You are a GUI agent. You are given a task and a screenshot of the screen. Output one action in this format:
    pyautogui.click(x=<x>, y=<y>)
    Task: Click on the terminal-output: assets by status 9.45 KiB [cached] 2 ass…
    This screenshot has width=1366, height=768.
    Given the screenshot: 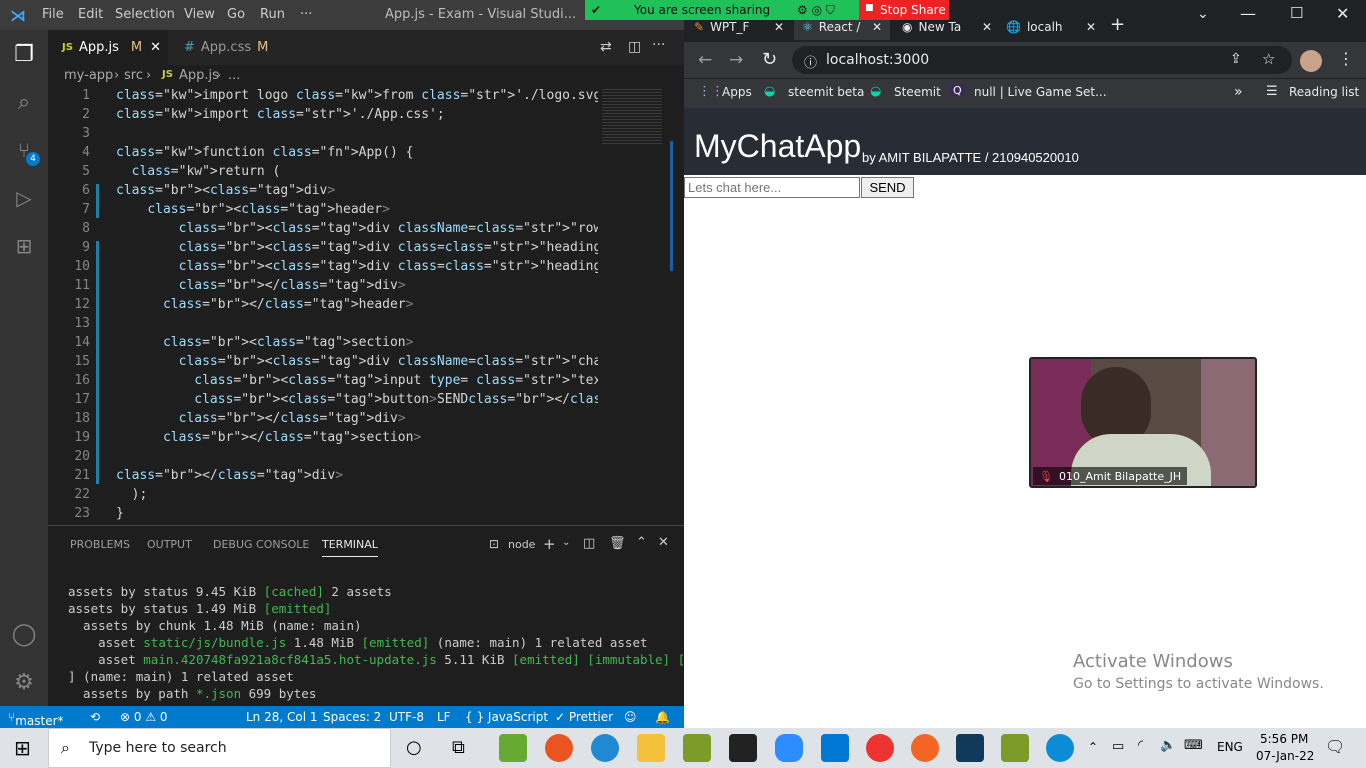 What is the action you would take?
    pyautogui.click(x=378, y=644)
    